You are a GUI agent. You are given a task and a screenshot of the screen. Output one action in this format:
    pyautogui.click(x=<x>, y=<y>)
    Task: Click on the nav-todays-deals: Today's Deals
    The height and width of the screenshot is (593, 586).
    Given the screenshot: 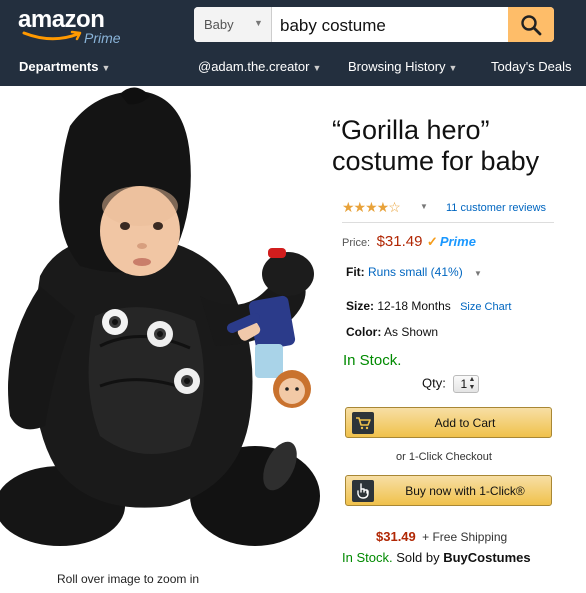 What is the action you would take?
    pyautogui.click(x=531, y=66)
    